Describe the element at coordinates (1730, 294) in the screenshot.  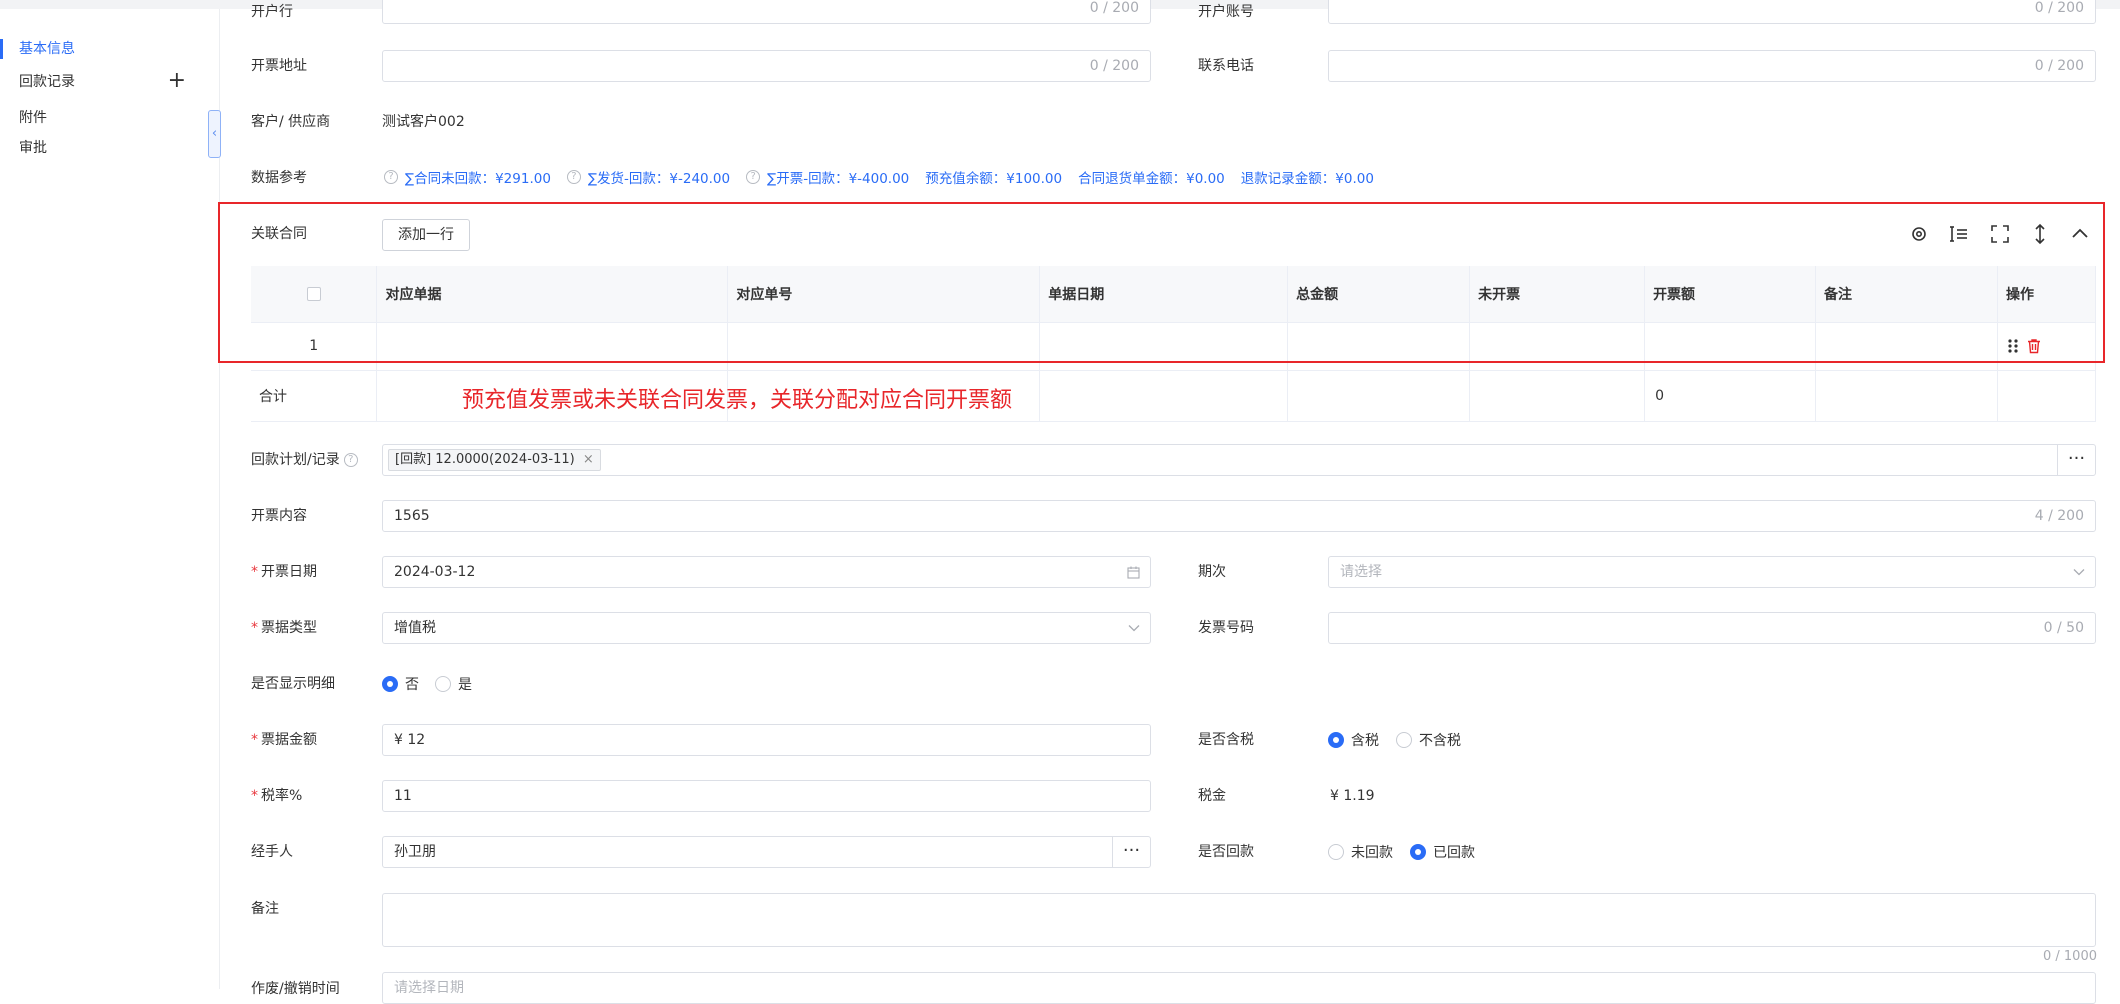
I see `column-header: 开票额` at that location.